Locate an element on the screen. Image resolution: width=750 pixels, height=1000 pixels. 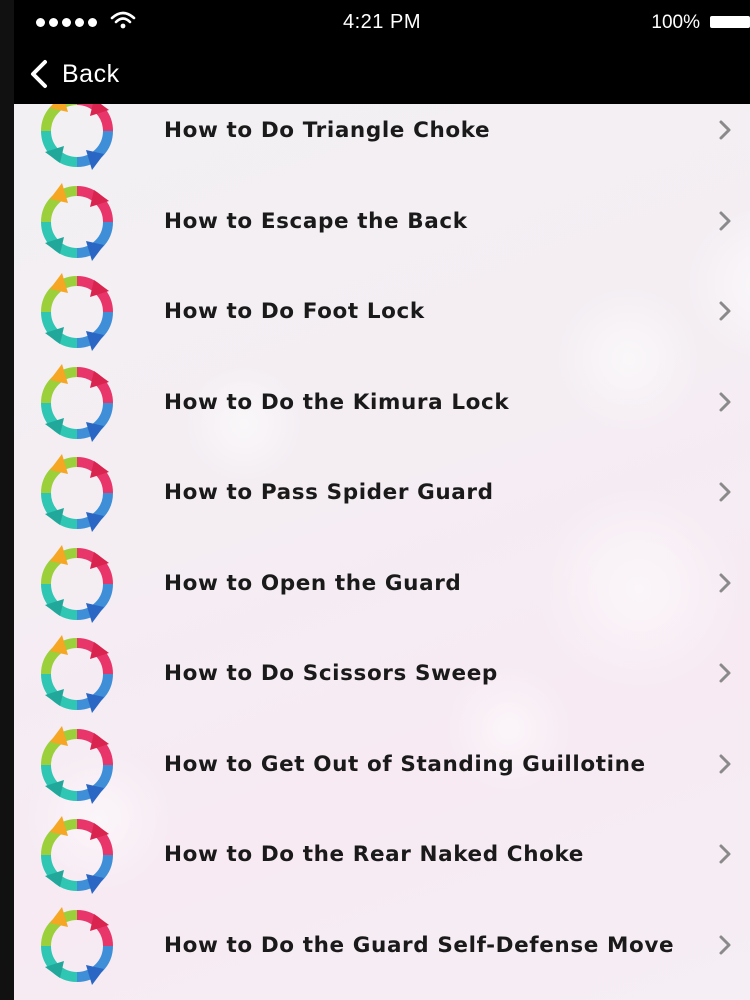
list-item: How to Do the Guard Self-Defense Move is located at coordinates (382, 946).